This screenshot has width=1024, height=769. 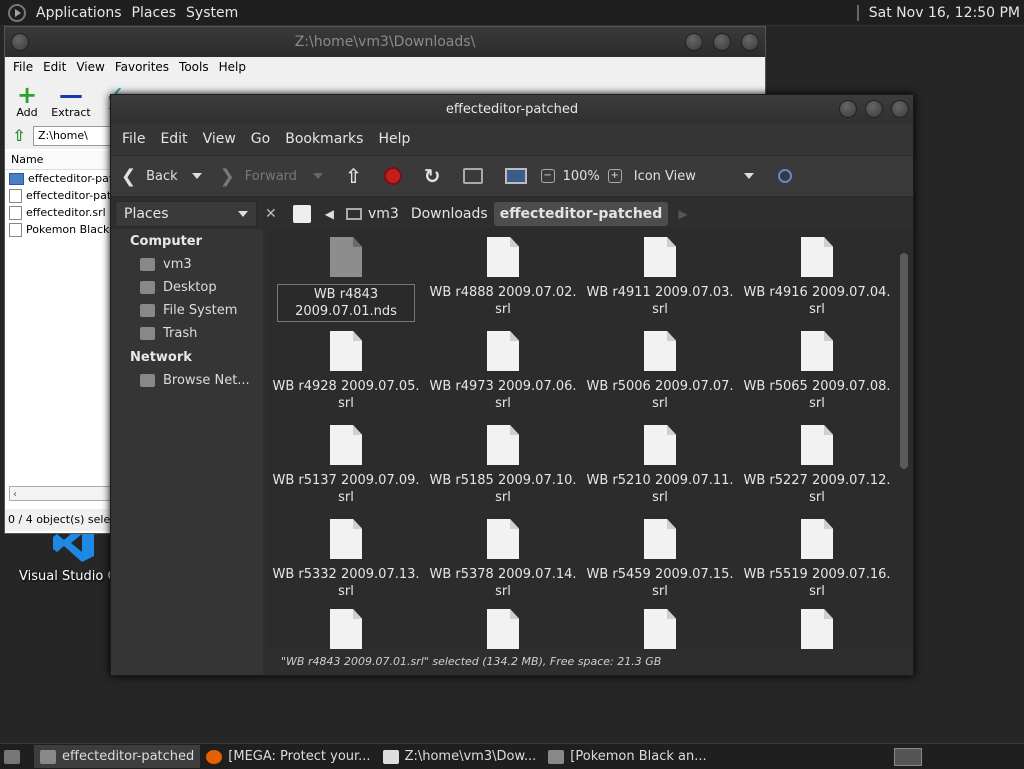 What do you see at coordinates (944, 13) in the screenshot?
I see `panel-clock: Sat Nov 16, 12:50 PM` at bounding box center [944, 13].